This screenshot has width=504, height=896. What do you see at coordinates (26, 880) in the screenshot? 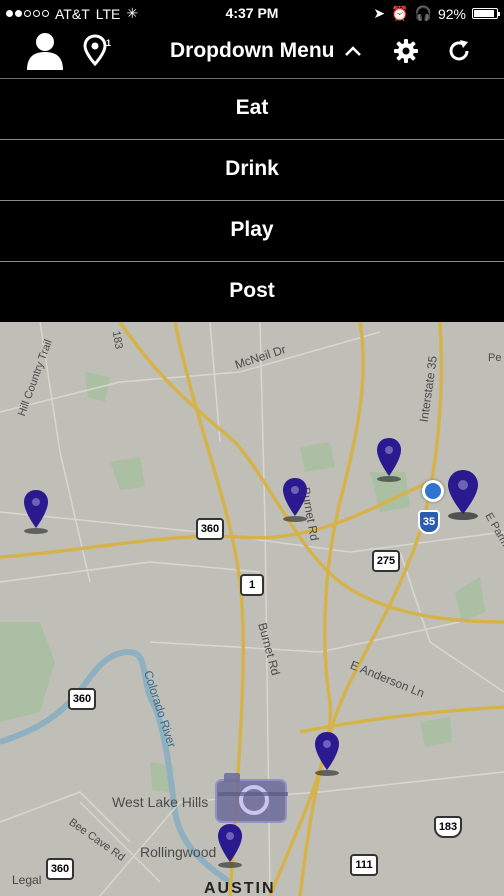
I see `legal-link: Legal` at bounding box center [26, 880].